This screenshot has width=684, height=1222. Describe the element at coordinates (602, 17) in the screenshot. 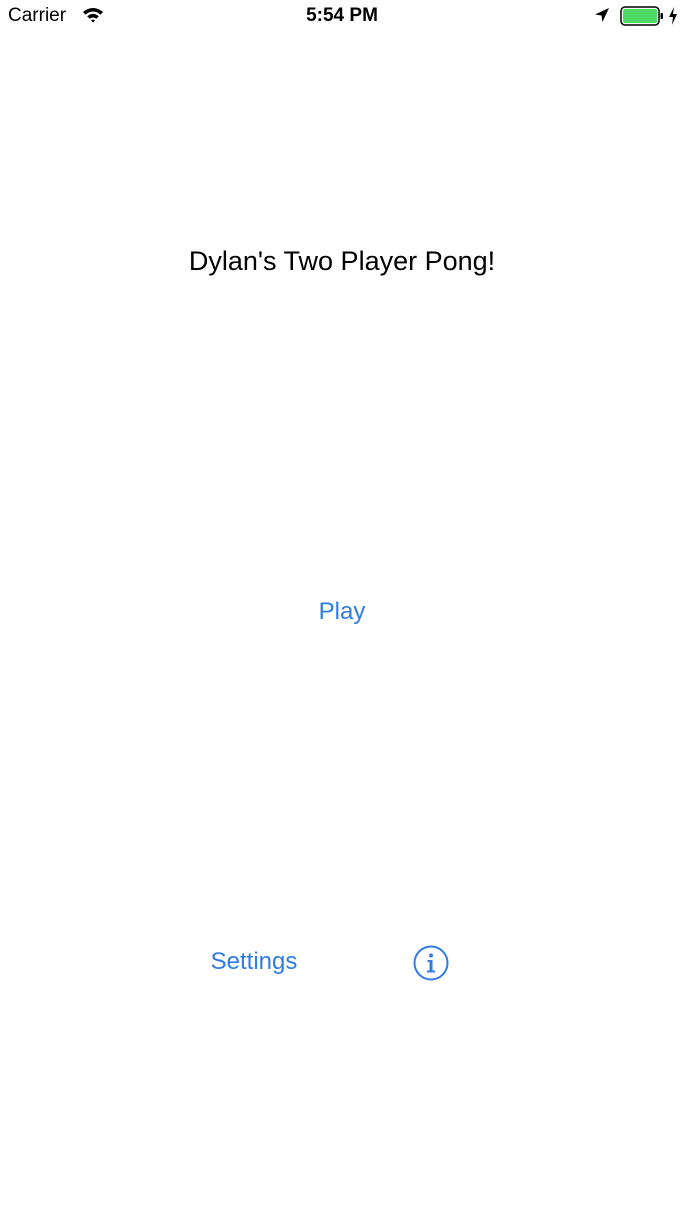

I see `location-icon` at that location.